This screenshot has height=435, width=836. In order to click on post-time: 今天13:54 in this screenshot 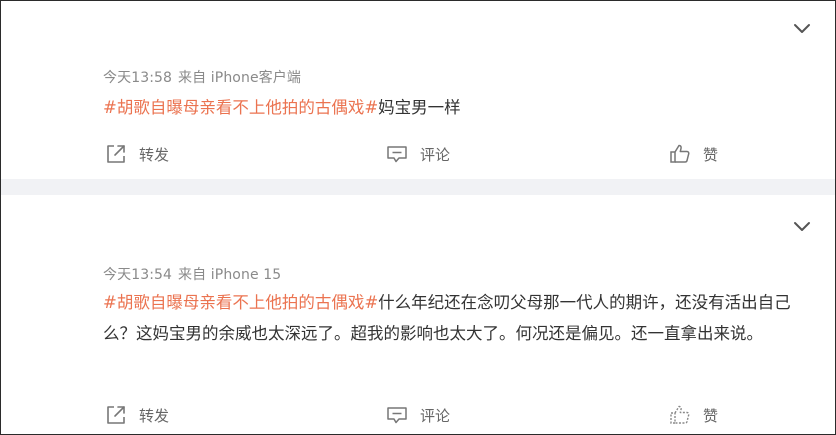, I will do `click(137, 275)`.